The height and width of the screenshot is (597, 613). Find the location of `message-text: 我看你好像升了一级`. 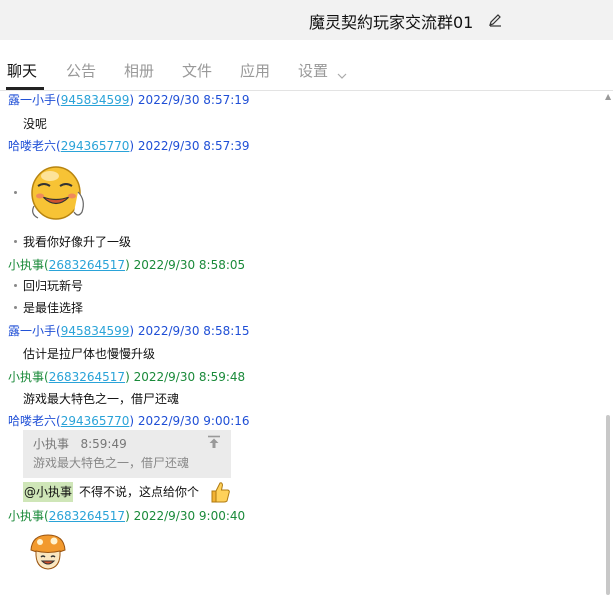

message-text: 我看你好像升了一级 is located at coordinates (77, 242).